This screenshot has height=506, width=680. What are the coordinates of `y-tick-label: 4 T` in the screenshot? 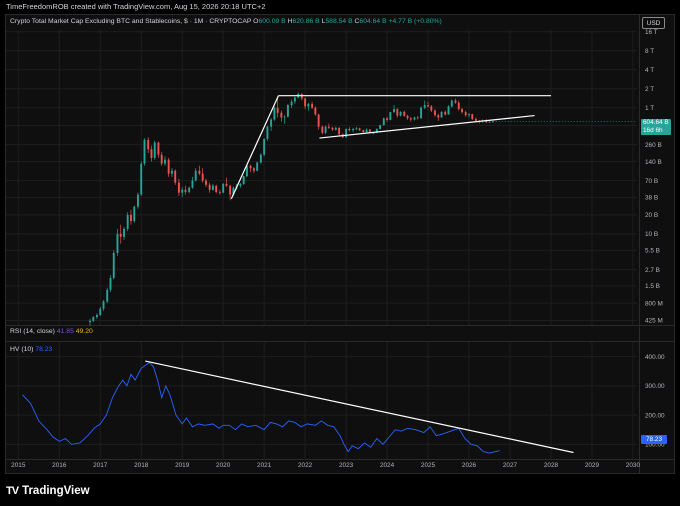 It's located at (649, 70).